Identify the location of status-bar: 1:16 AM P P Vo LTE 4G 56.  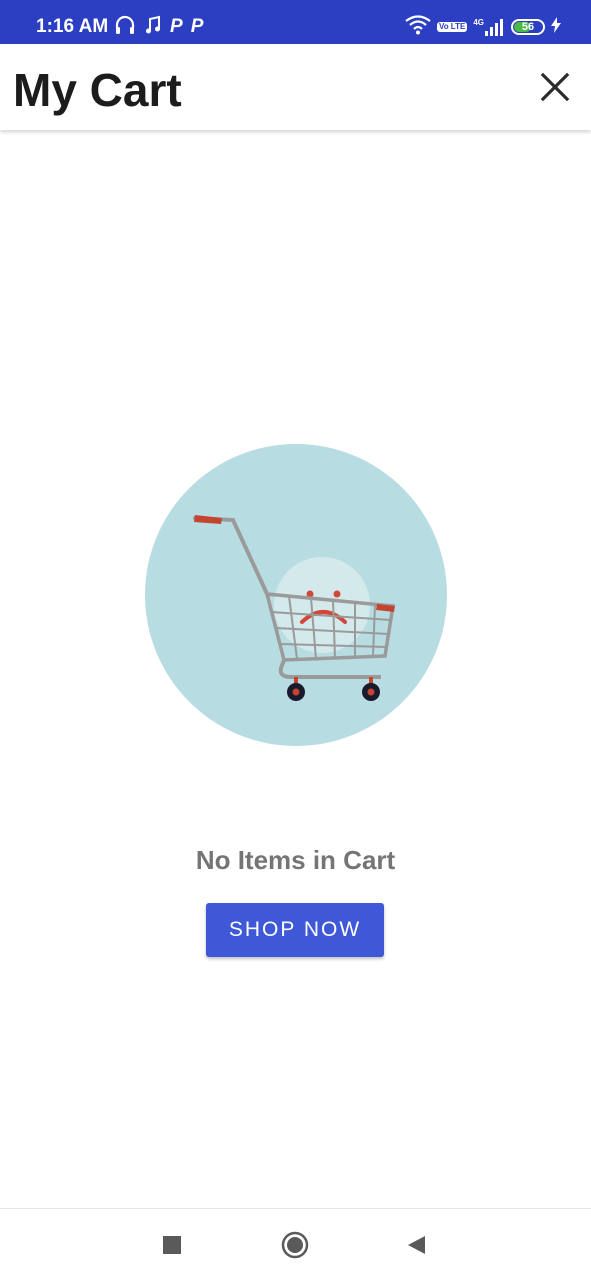
(295, 22).